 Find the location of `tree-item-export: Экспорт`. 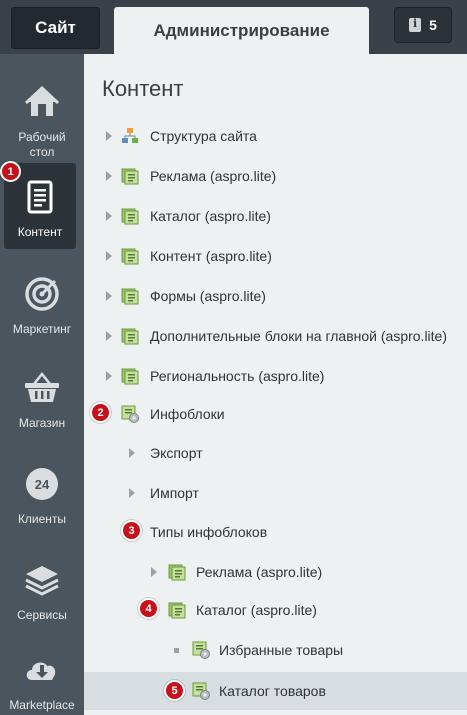

tree-item-export: Экспорт is located at coordinates (275, 453).